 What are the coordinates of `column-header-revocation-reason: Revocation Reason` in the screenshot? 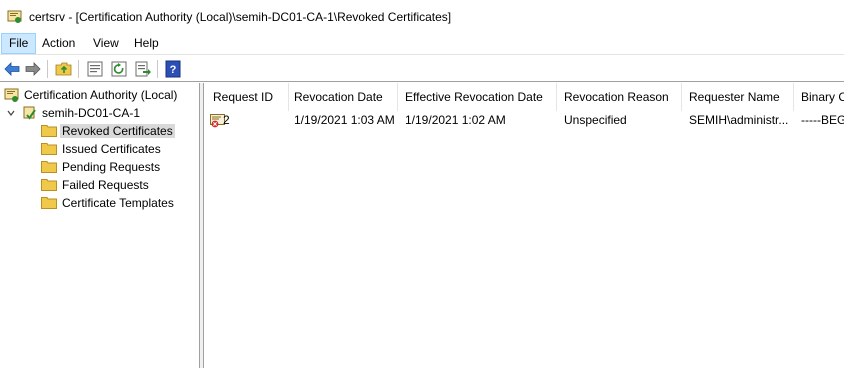 It's located at (619, 97).